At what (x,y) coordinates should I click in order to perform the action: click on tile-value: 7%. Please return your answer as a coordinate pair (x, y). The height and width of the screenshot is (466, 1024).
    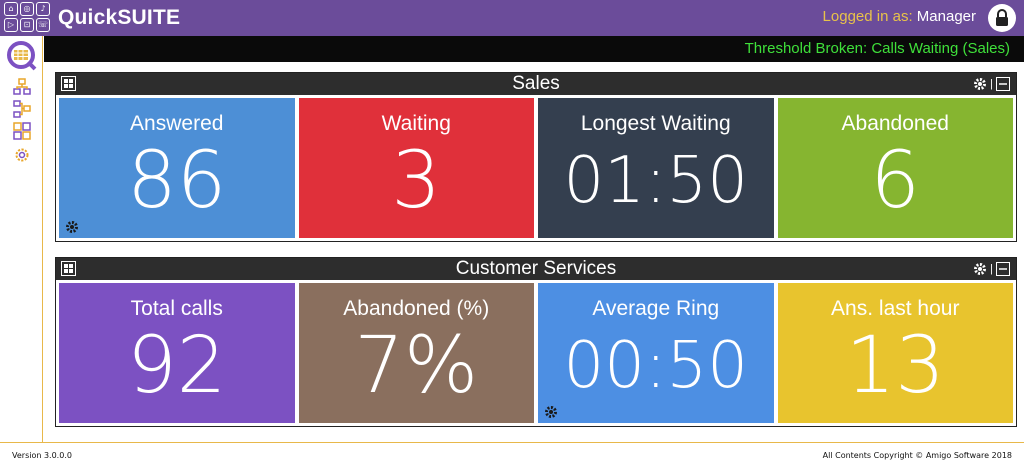
    Looking at the image, I should click on (416, 366).